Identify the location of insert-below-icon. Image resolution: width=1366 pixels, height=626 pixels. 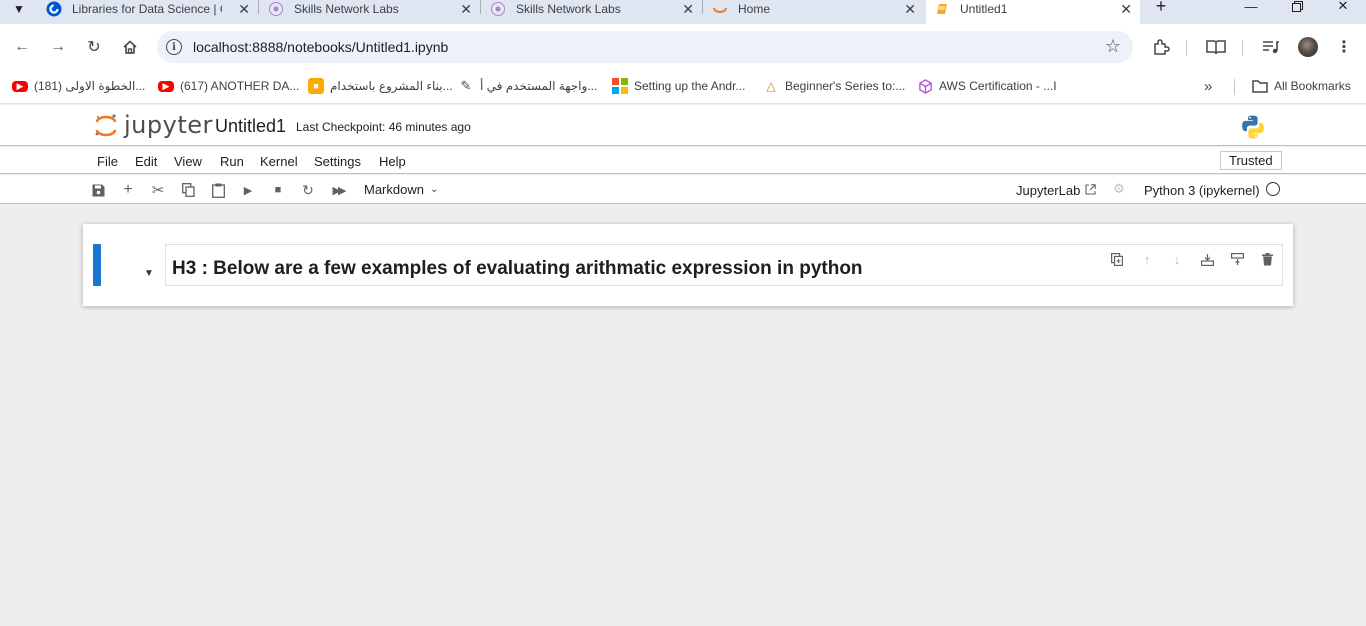
(1207, 259).